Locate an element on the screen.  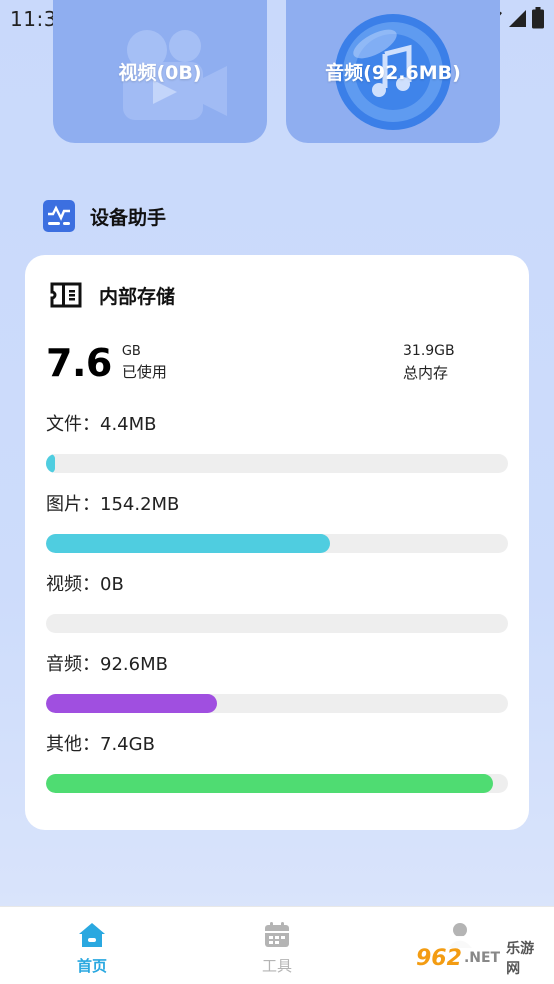
watermark-logo: 962 .NET 乐游网 is located at coordinates (482, 958).